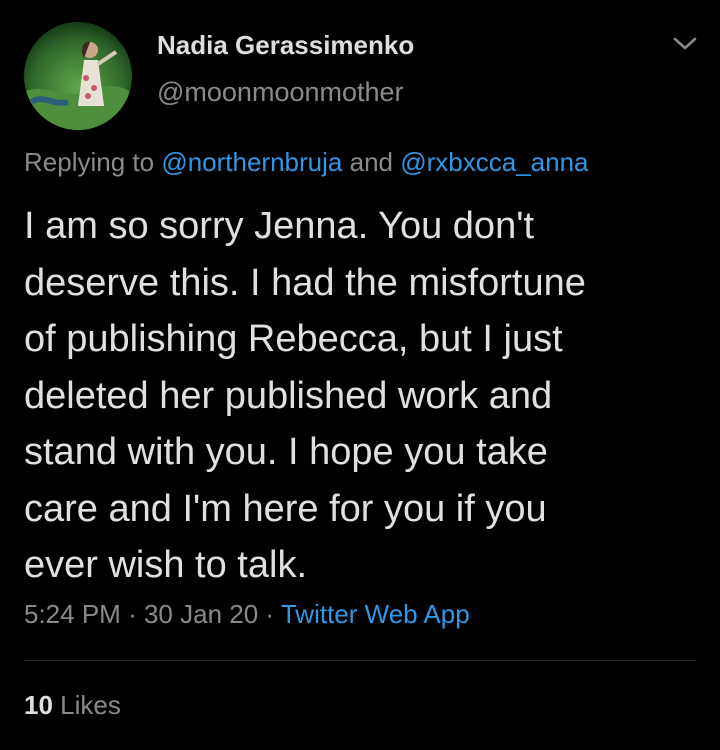  Describe the element at coordinates (38, 705) in the screenshot. I see `likes-number: 10` at that location.